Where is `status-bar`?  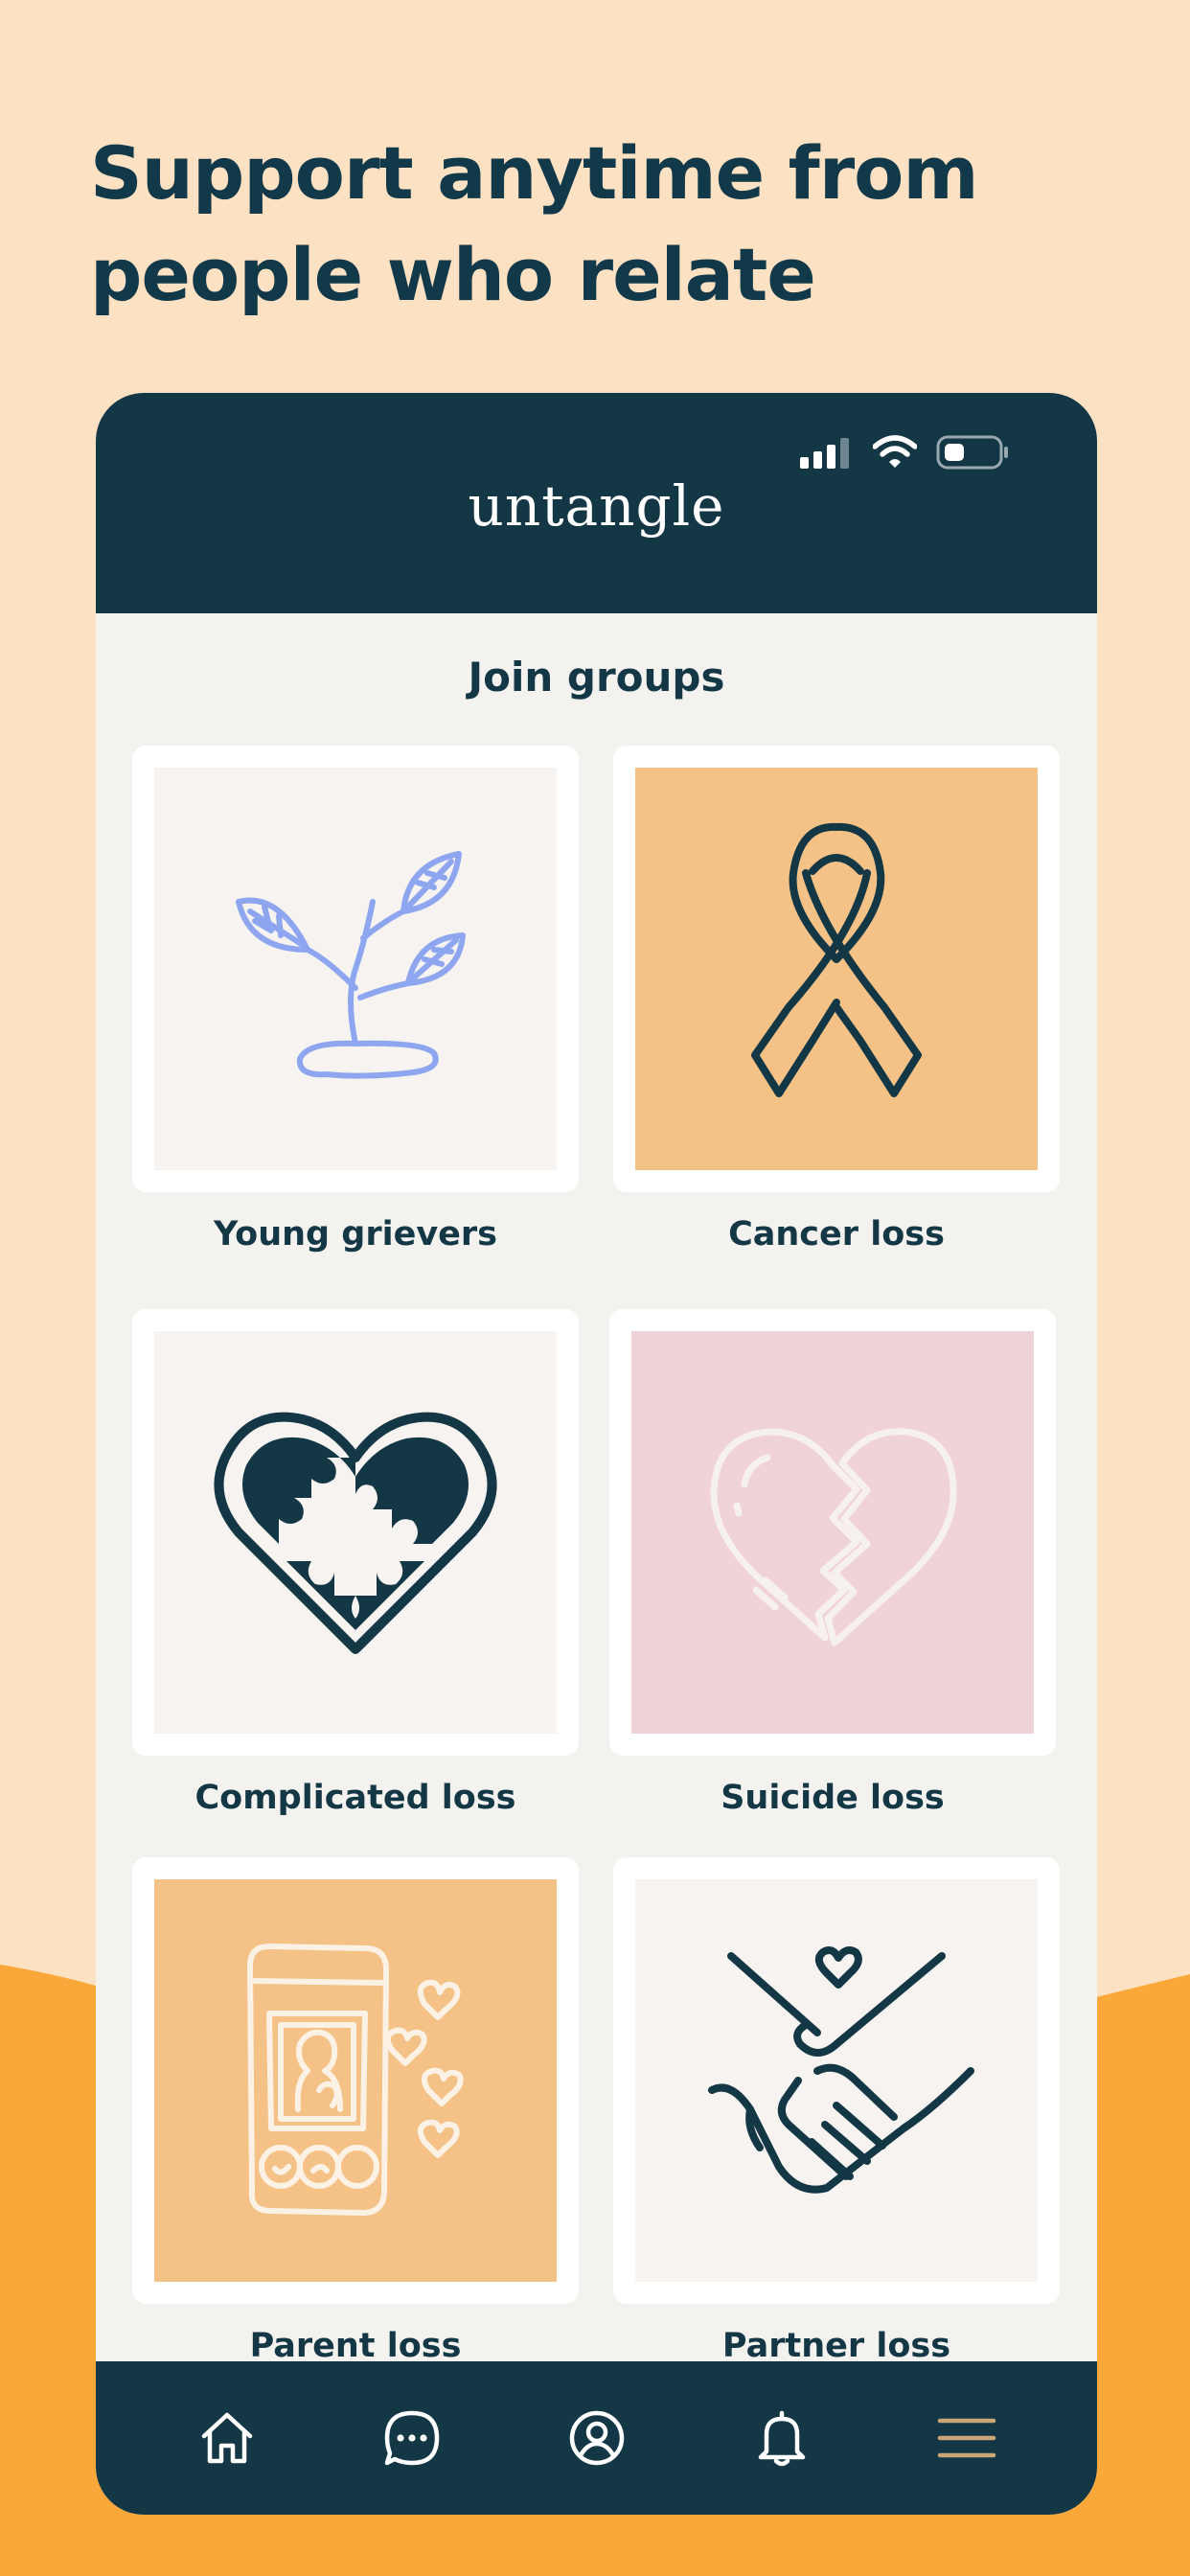 status-bar is located at coordinates (905, 452).